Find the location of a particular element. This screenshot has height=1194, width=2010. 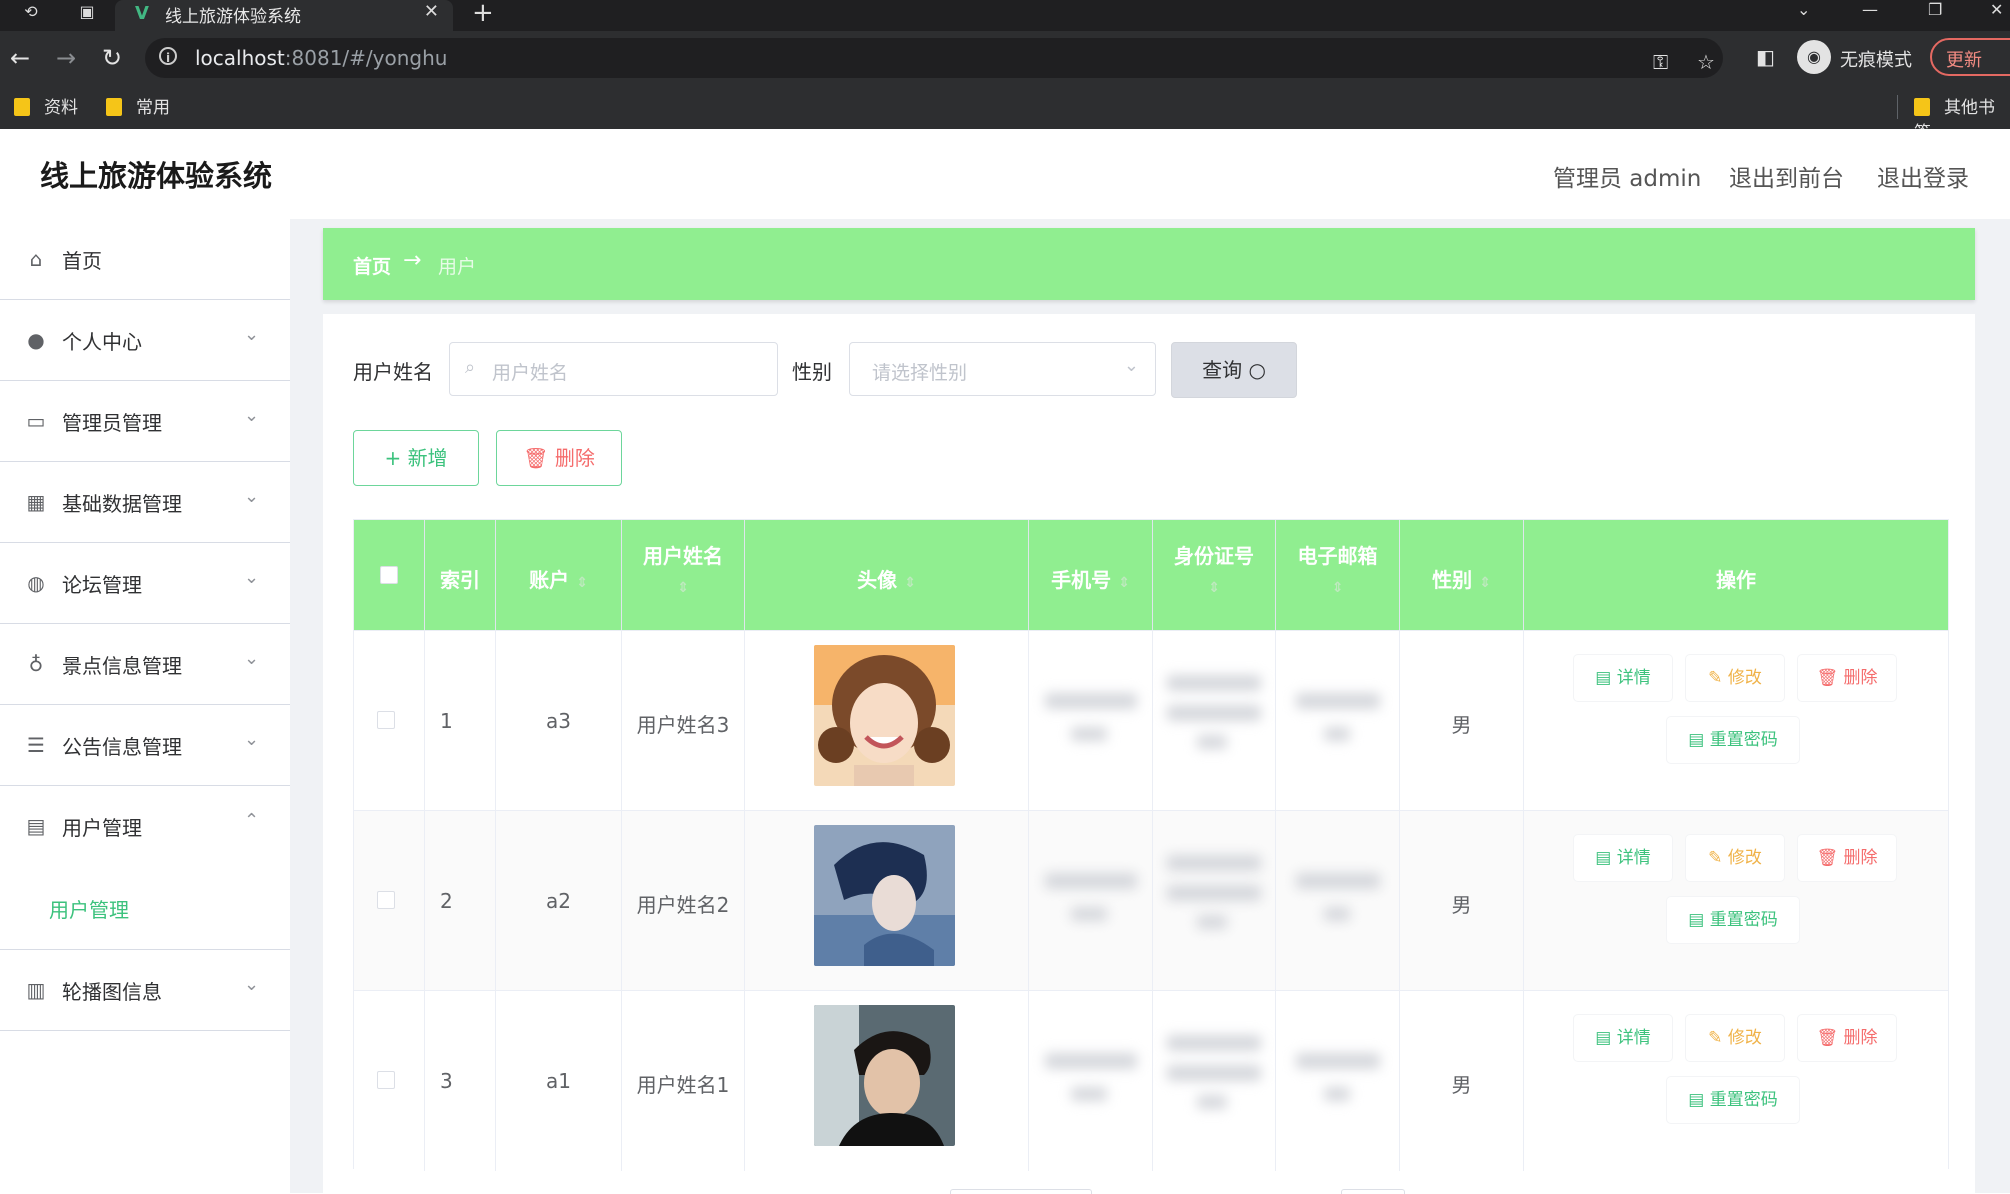

header-select-all is located at coordinates (389, 575).